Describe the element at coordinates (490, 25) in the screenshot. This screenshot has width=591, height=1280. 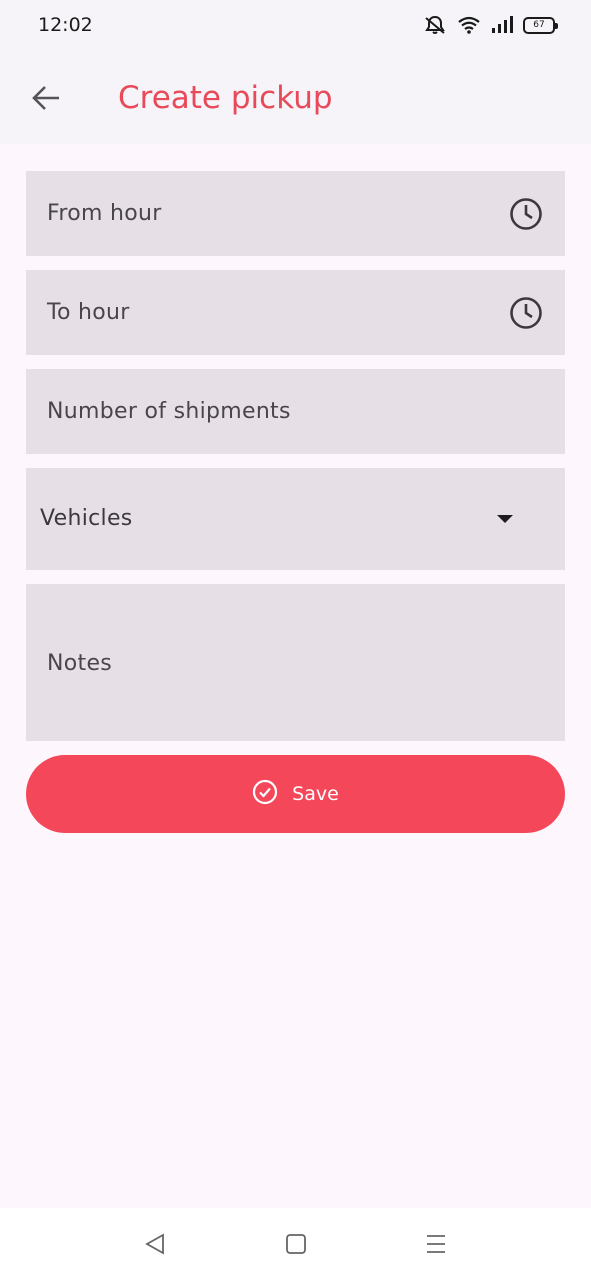
I see `status-icons: 67` at that location.